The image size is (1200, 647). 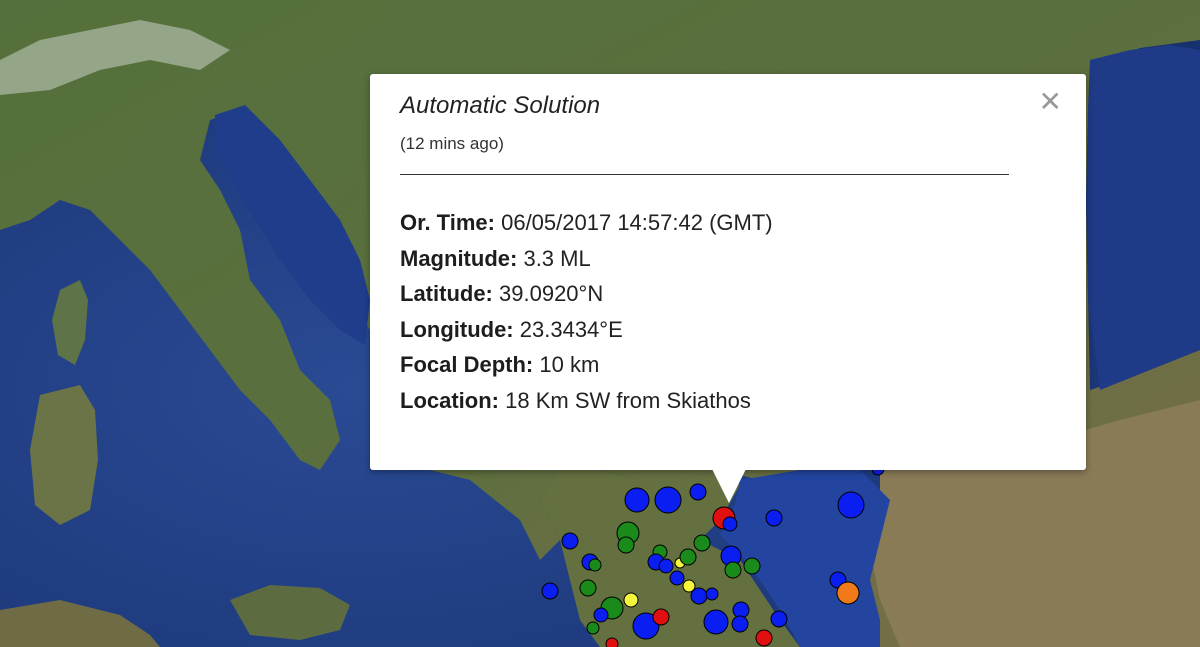 What do you see at coordinates (557, 258) in the screenshot?
I see `field-value: 3.3 ML` at bounding box center [557, 258].